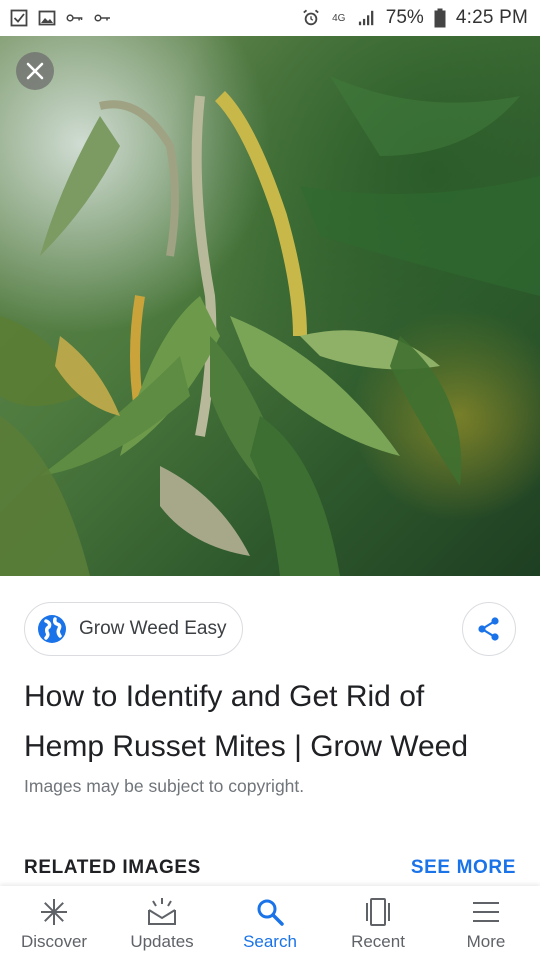 This screenshot has height=960, width=540. I want to click on alarm-icon, so click(311, 18).